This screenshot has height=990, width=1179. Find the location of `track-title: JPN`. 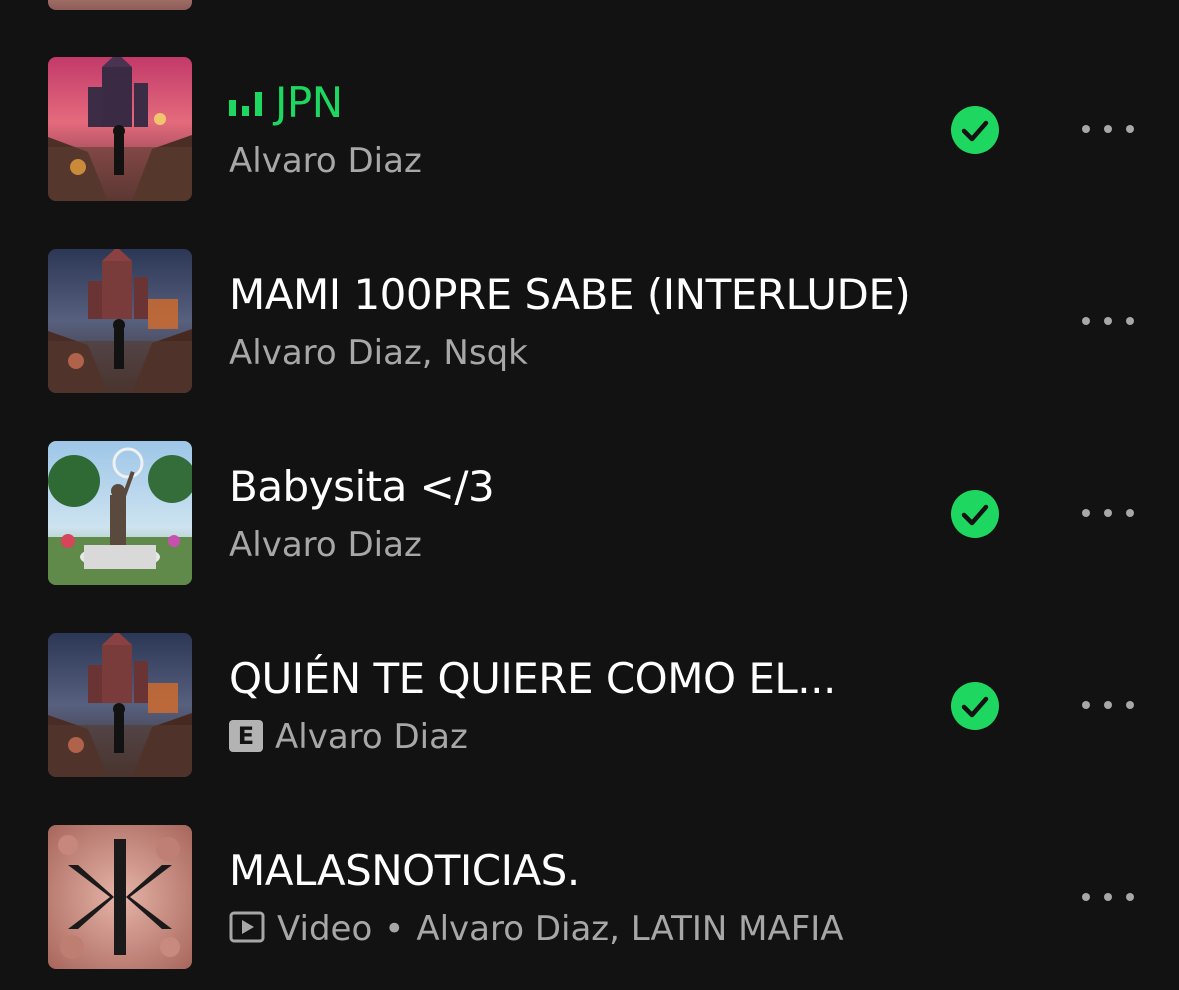

track-title: JPN is located at coordinates (286, 103).